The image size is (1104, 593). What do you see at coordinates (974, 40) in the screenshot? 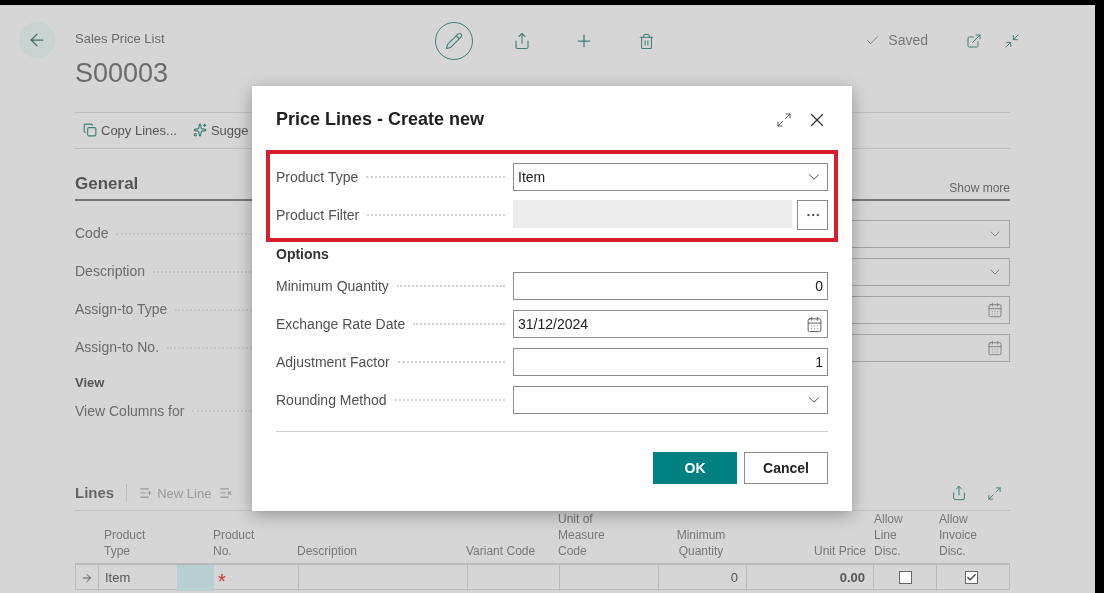
I see `open-in-window-icon` at bounding box center [974, 40].